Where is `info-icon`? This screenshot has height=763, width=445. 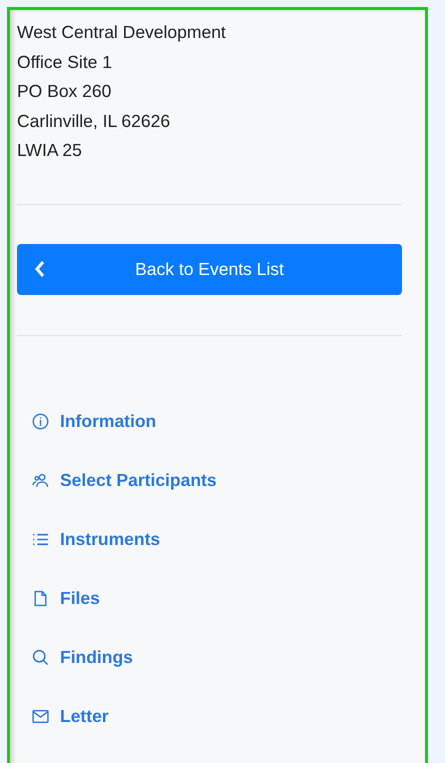 info-icon is located at coordinates (40, 421).